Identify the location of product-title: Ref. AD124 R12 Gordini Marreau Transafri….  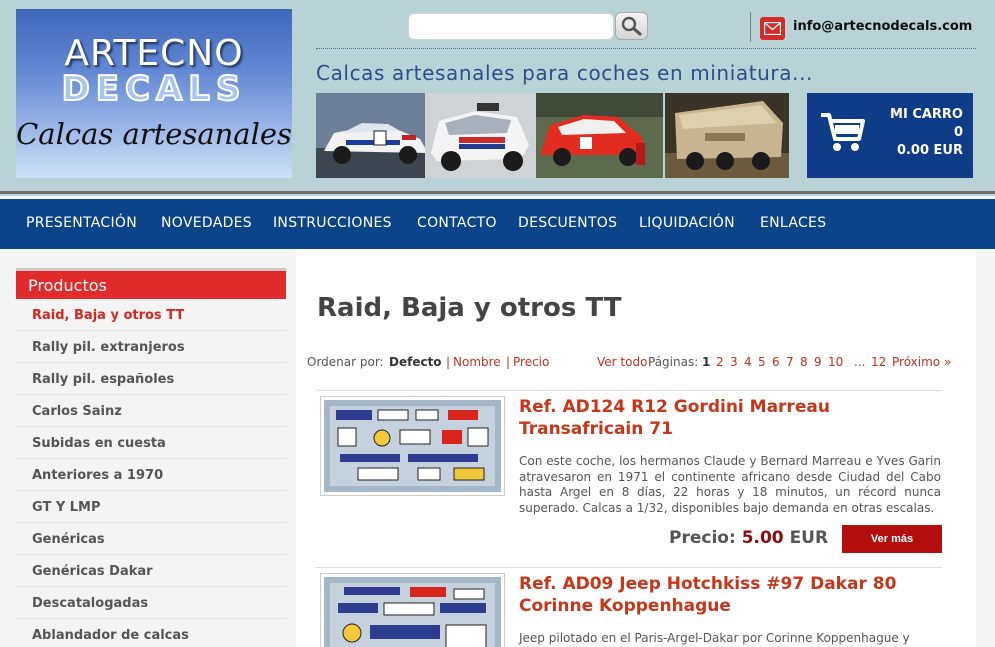
(729, 418).